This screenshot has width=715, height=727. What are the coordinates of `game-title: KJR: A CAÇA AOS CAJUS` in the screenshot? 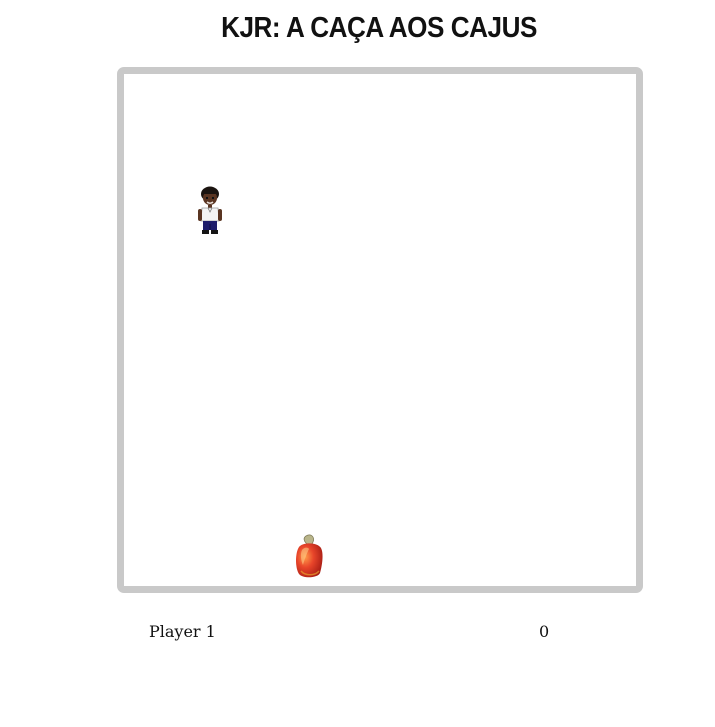 It's located at (379, 28).